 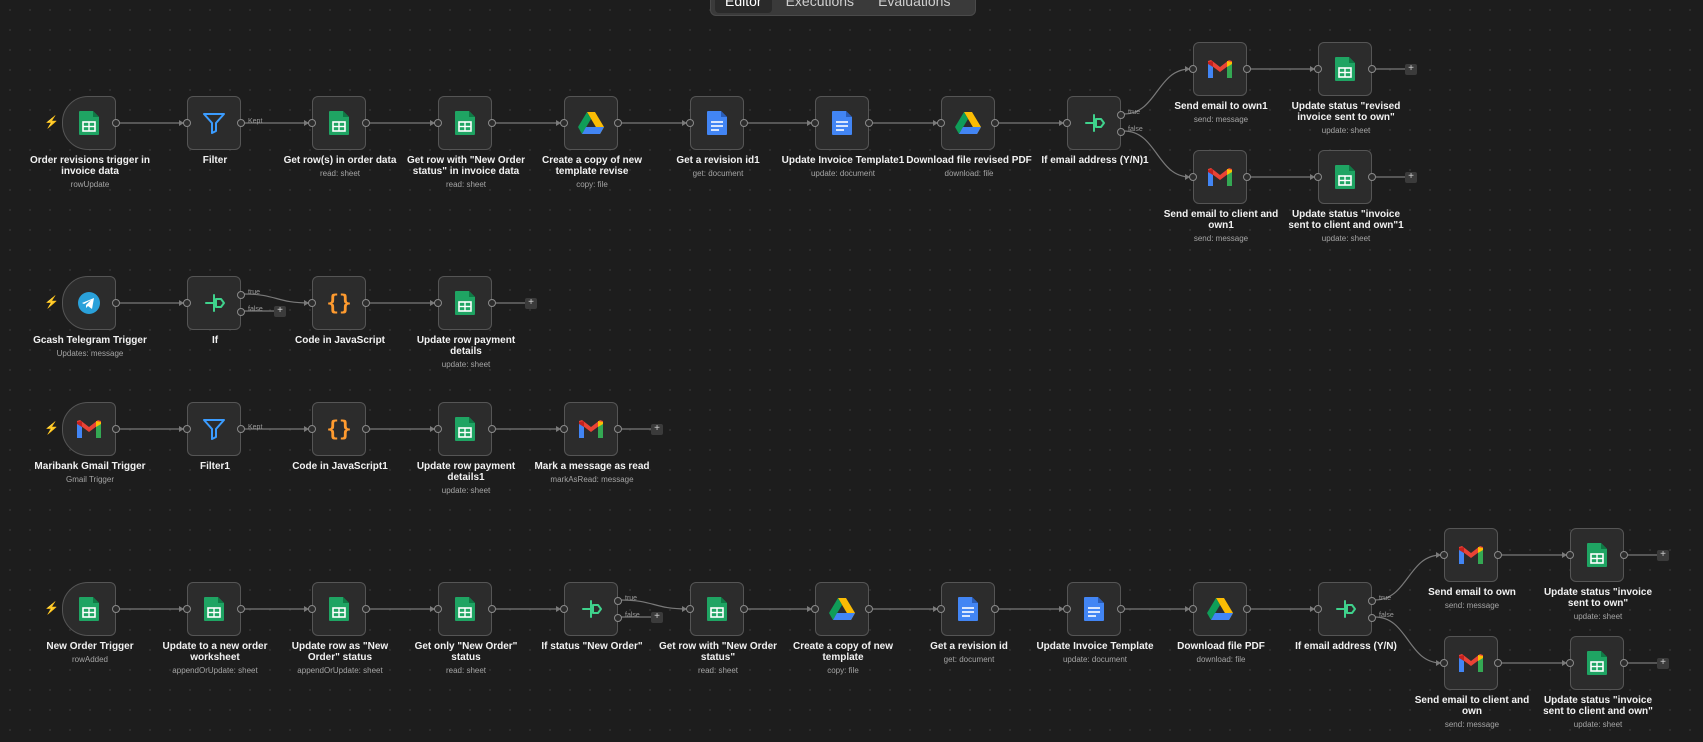 I want to click on workflow-node: ⚡ New Order Trigger rowAdded, so click(x=89, y=623).